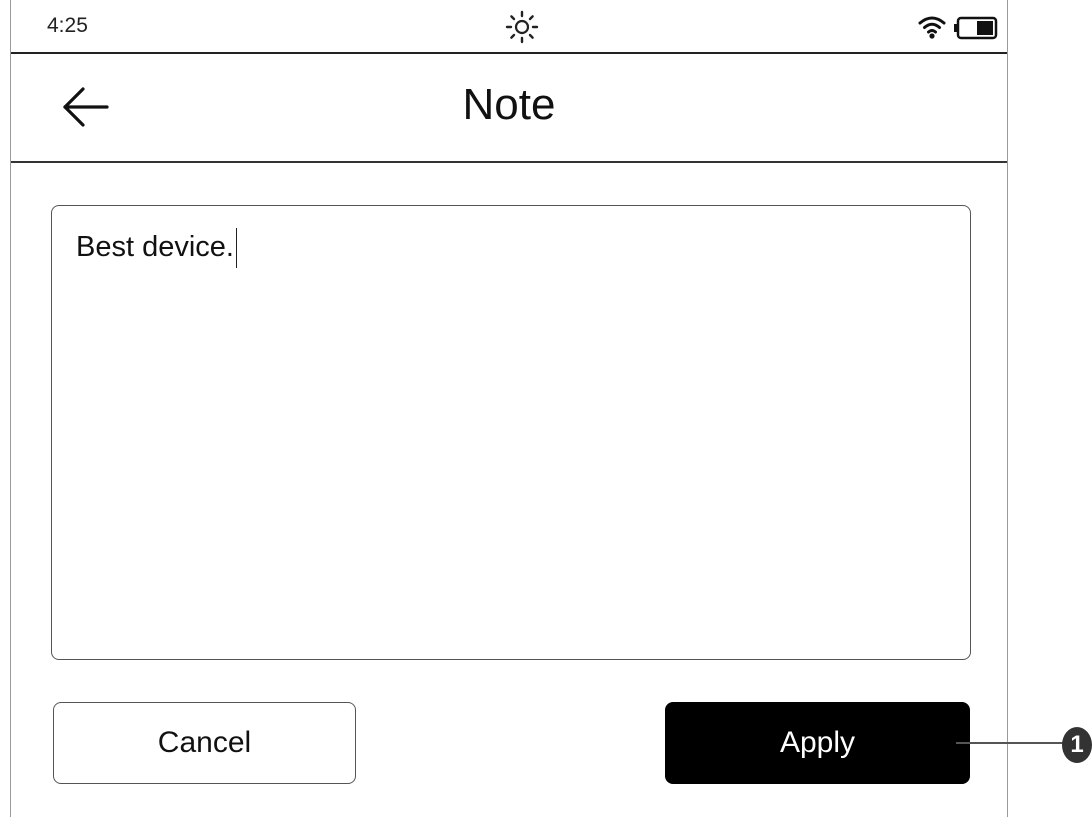 The width and height of the screenshot is (1092, 817). What do you see at coordinates (204, 743) in the screenshot?
I see `cancel-button: Cancel` at bounding box center [204, 743].